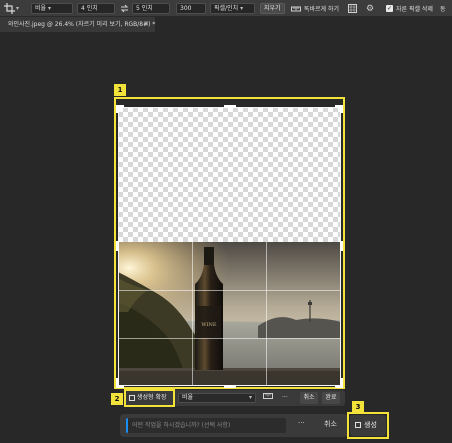 This screenshot has width=452, height=443. What do you see at coordinates (9, 8) in the screenshot?
I see `crop-tool-icon` at bounding box center [9, 8].